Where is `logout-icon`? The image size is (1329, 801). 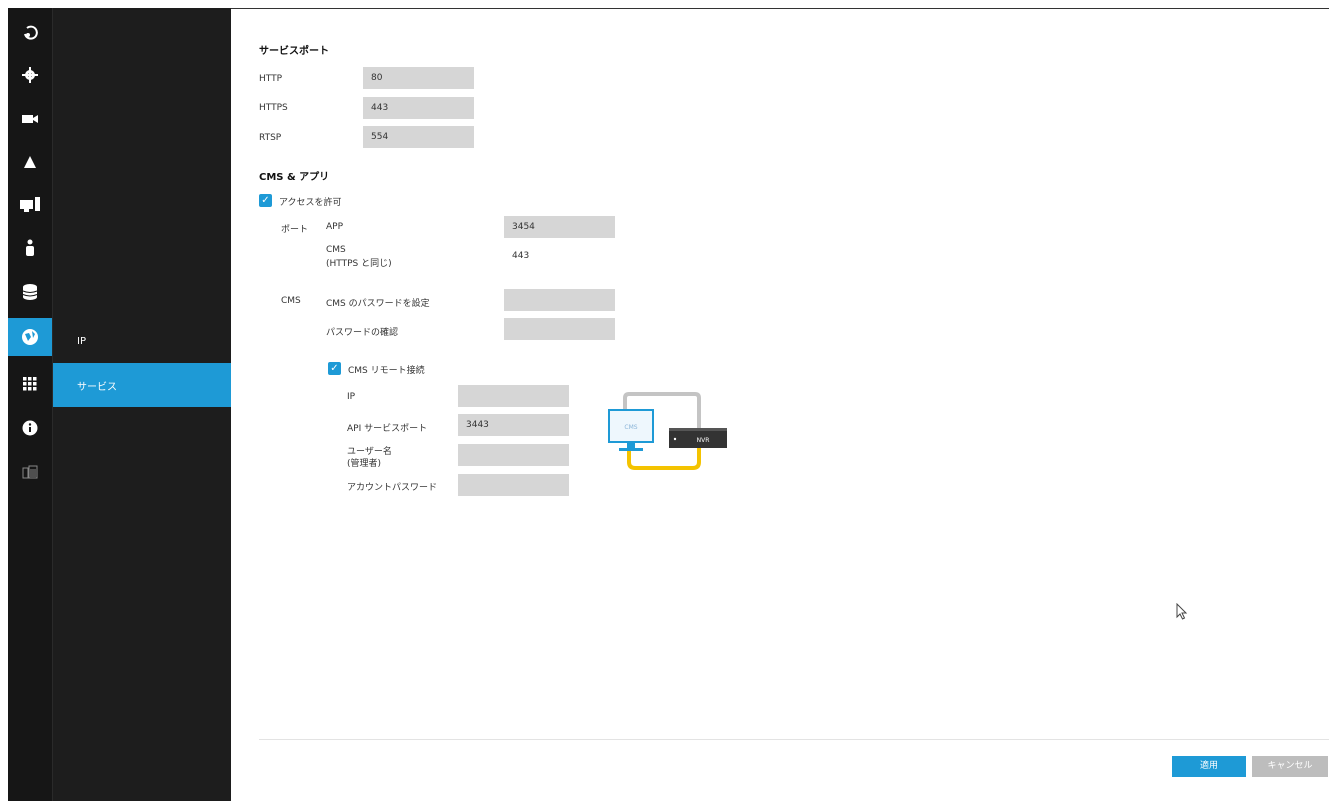
logout-icon is located at coordinates (30, 33).